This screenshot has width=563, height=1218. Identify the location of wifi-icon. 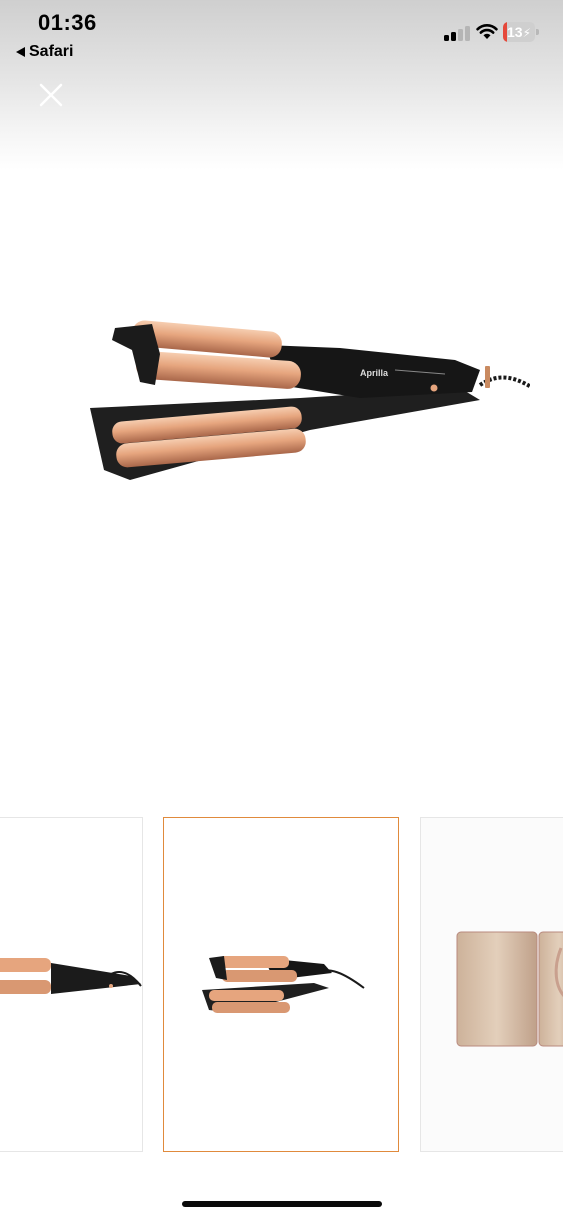
(487, 31).